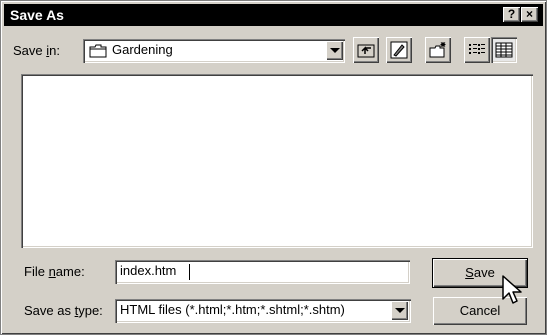 Image resolution: width=547 pixels, height=335 pixels. I want to click on file-name-value: index.htm, so click(148, 270).